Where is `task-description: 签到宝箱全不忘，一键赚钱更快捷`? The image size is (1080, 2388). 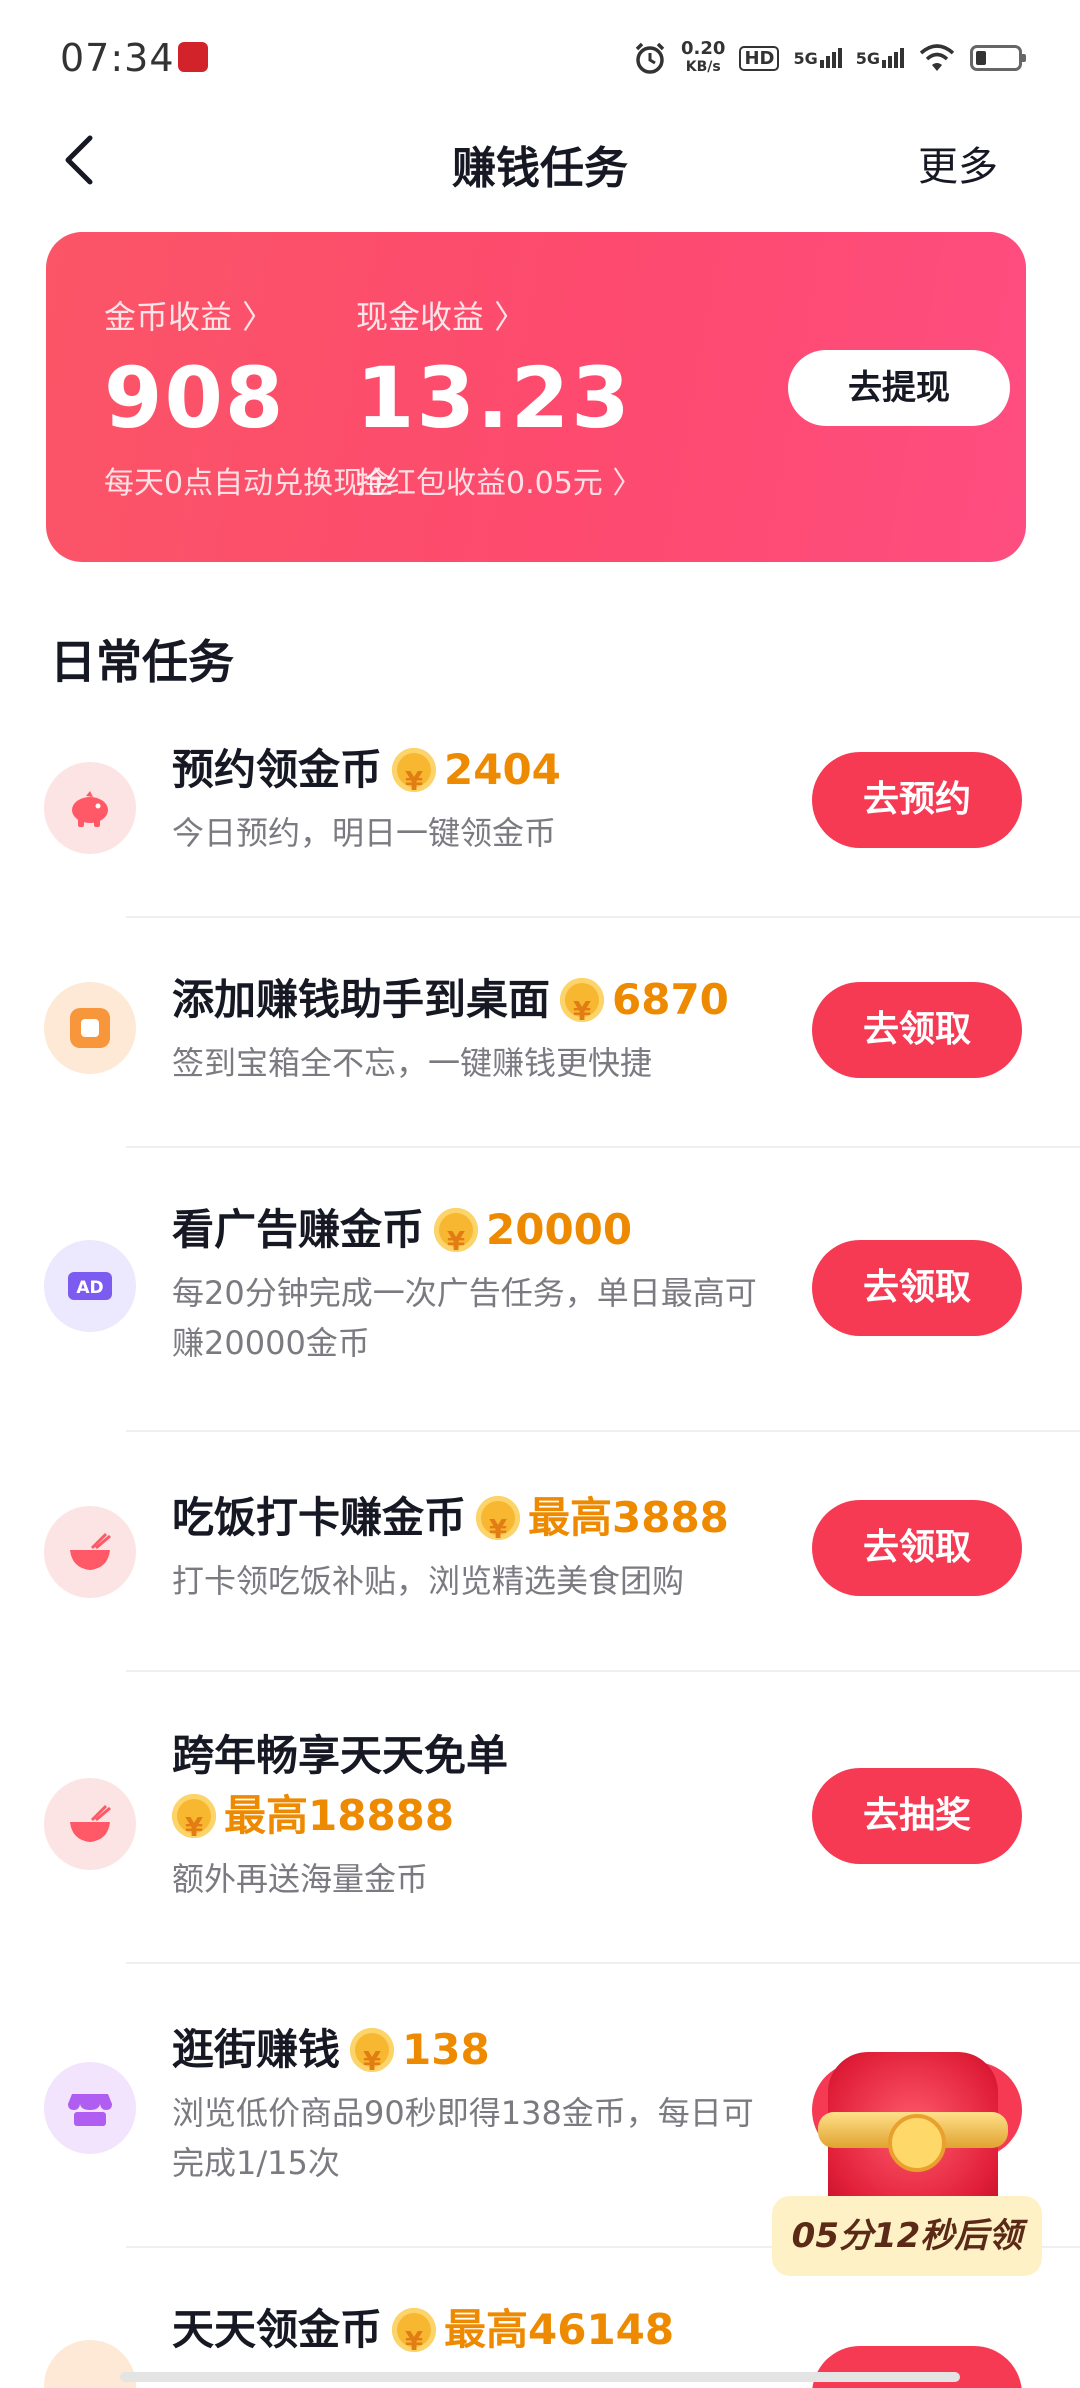 task-description: 签到宝箱全不忘，一键赚钱更快捷 is located at coordinates (412, 1063).